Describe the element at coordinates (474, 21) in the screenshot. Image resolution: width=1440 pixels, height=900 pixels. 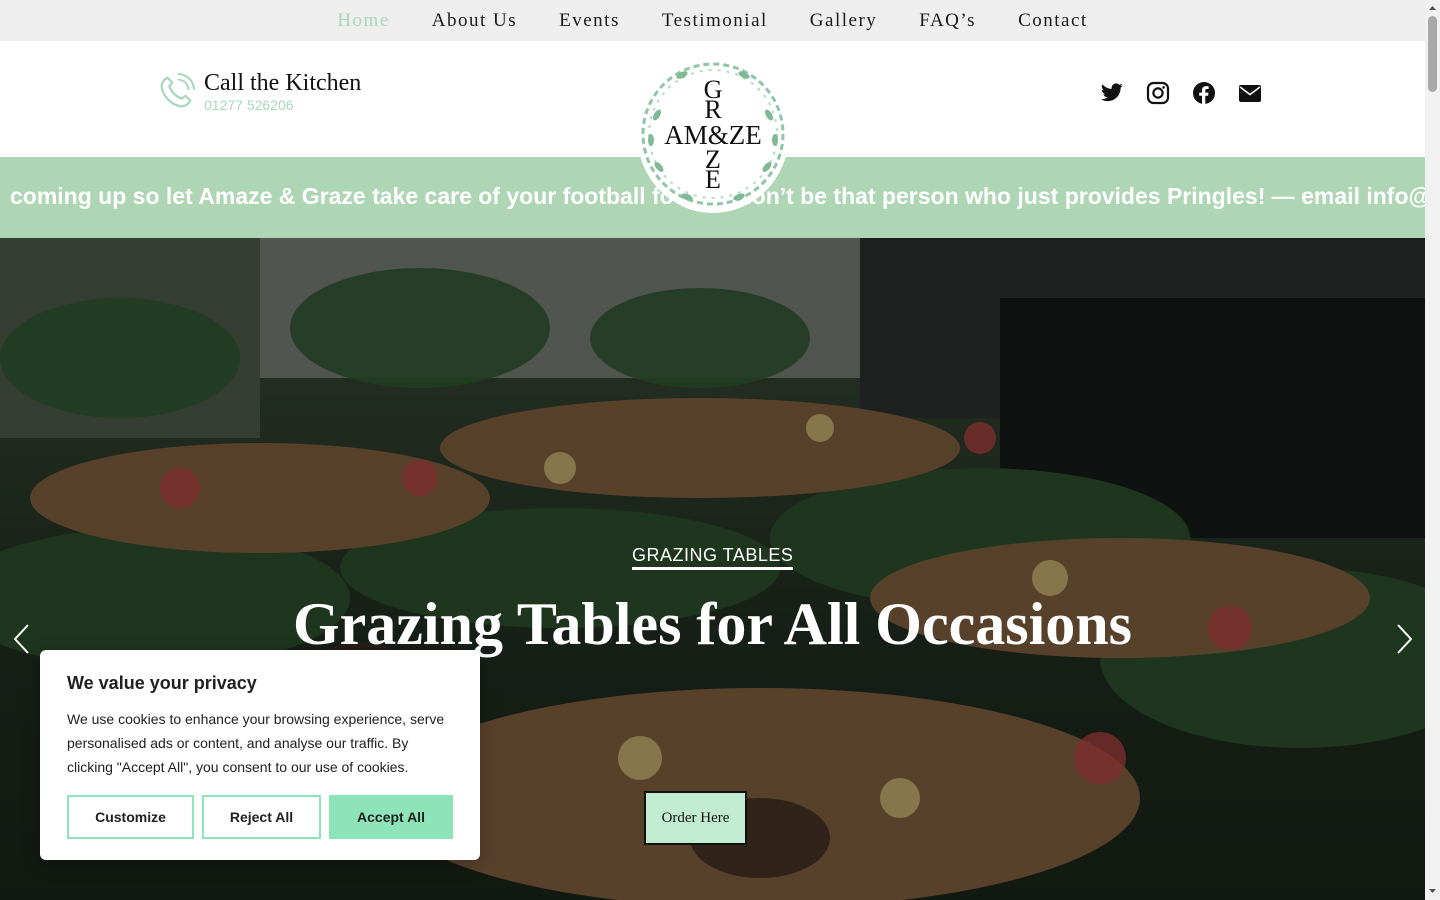
I see `nav-about-us: About Us` at that location.